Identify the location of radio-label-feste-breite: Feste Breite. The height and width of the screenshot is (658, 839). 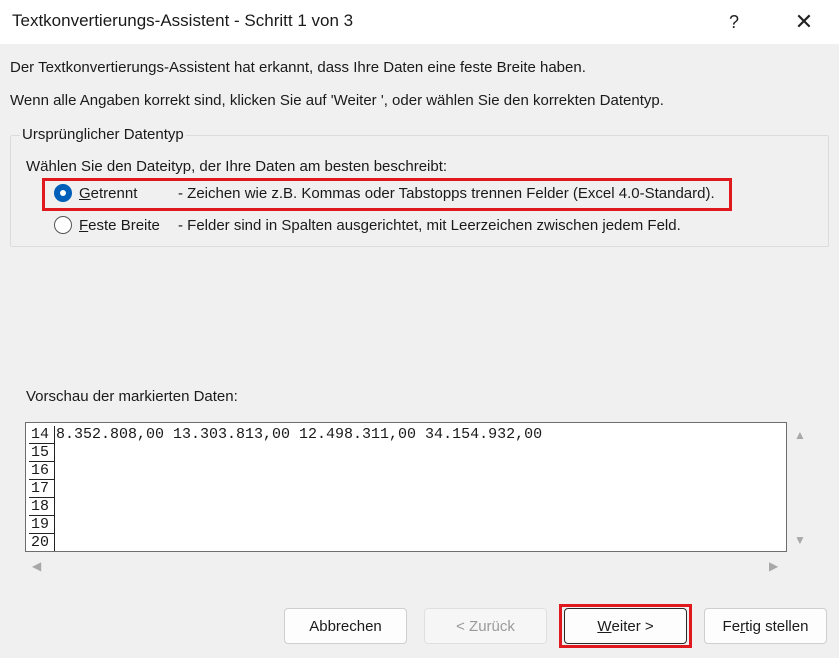
(119, 225).